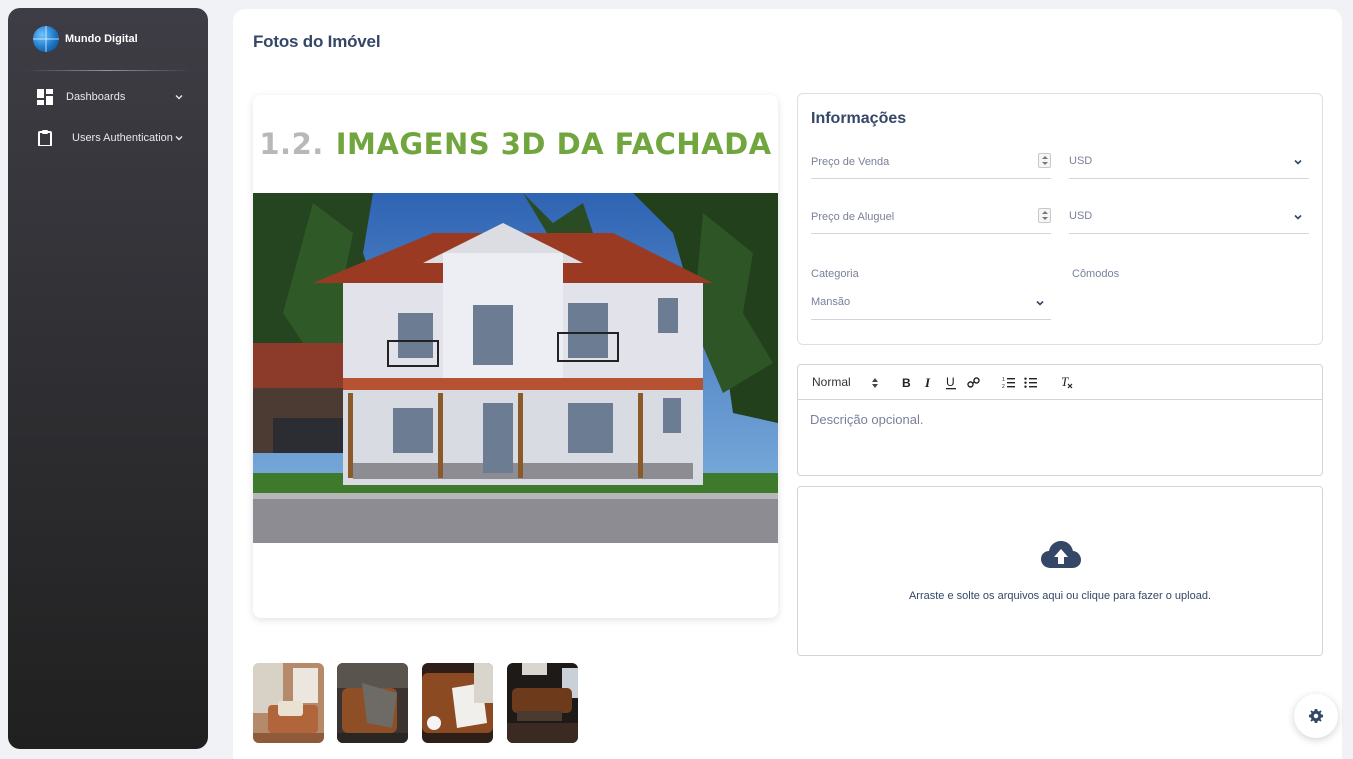 This screenshot has width=1353, height=759. I want to click on bullet-list-icon, so click(1030, 382).